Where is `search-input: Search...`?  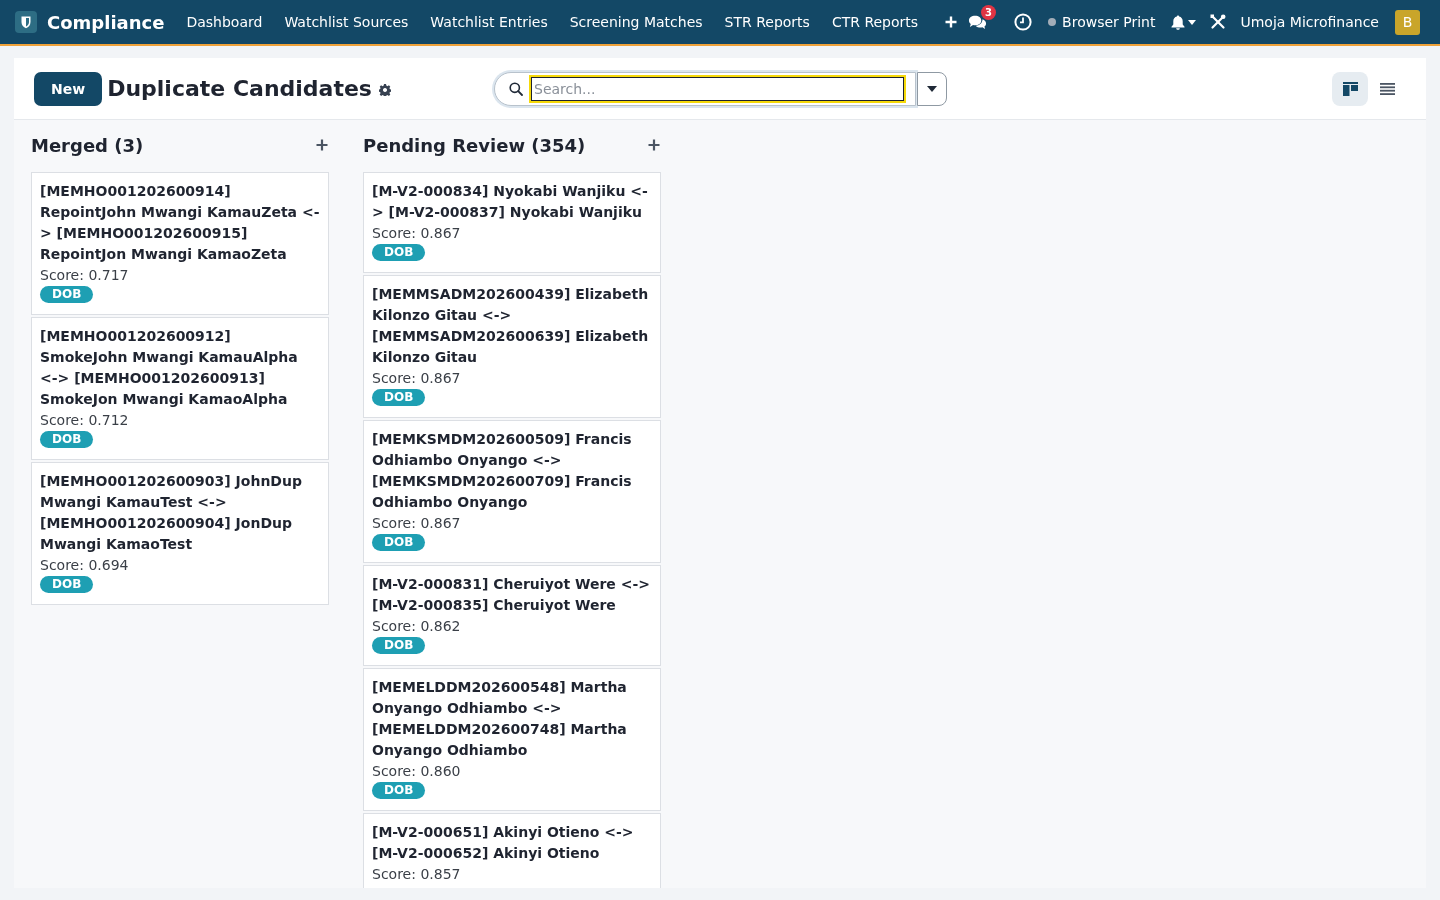 search-input: Search... is located at coordinates (717, 88).